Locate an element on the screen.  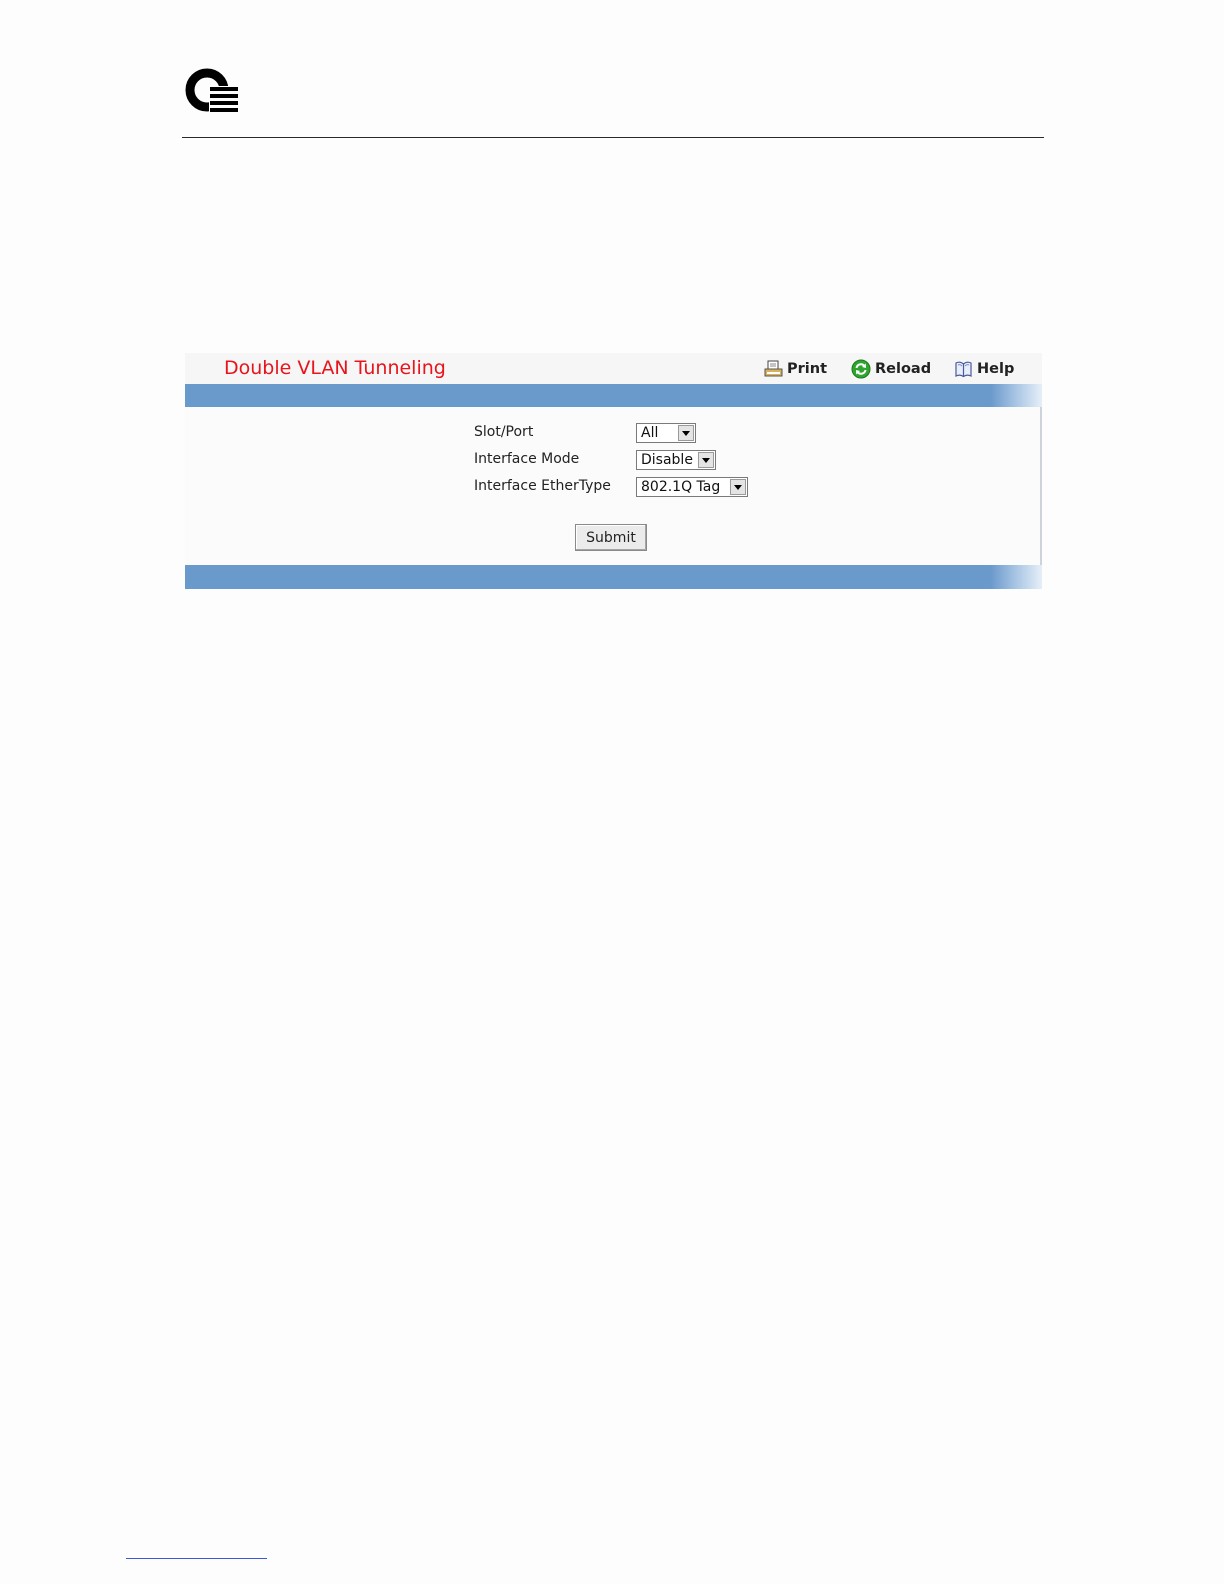
q-logo-icon is located at coordinates (212, 92).